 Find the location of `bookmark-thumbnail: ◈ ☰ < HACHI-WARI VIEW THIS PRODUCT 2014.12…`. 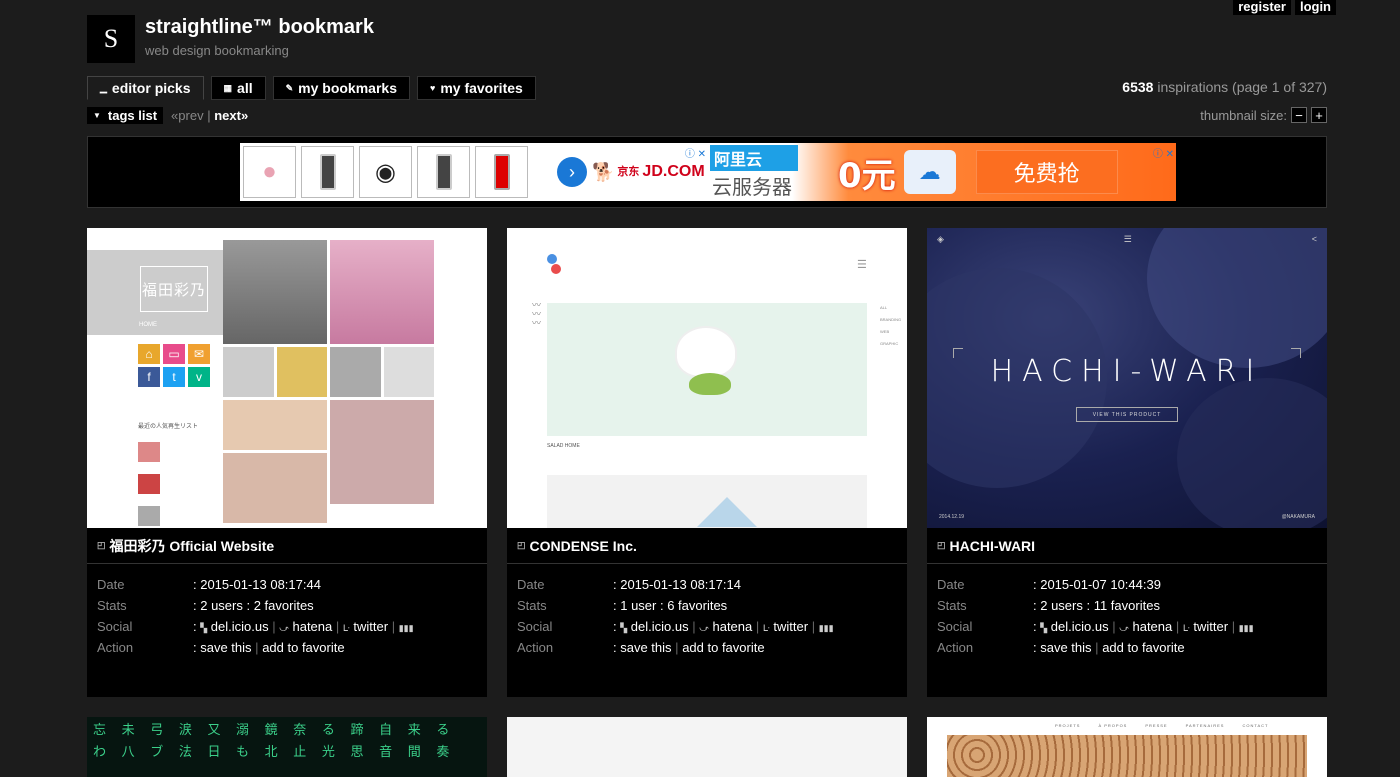

bookmark-thumbnail: ◈ ☰ < HACHI-WARI VIEW THIS PRODUCT 2014.12… is located at coordinates (1127, 378).